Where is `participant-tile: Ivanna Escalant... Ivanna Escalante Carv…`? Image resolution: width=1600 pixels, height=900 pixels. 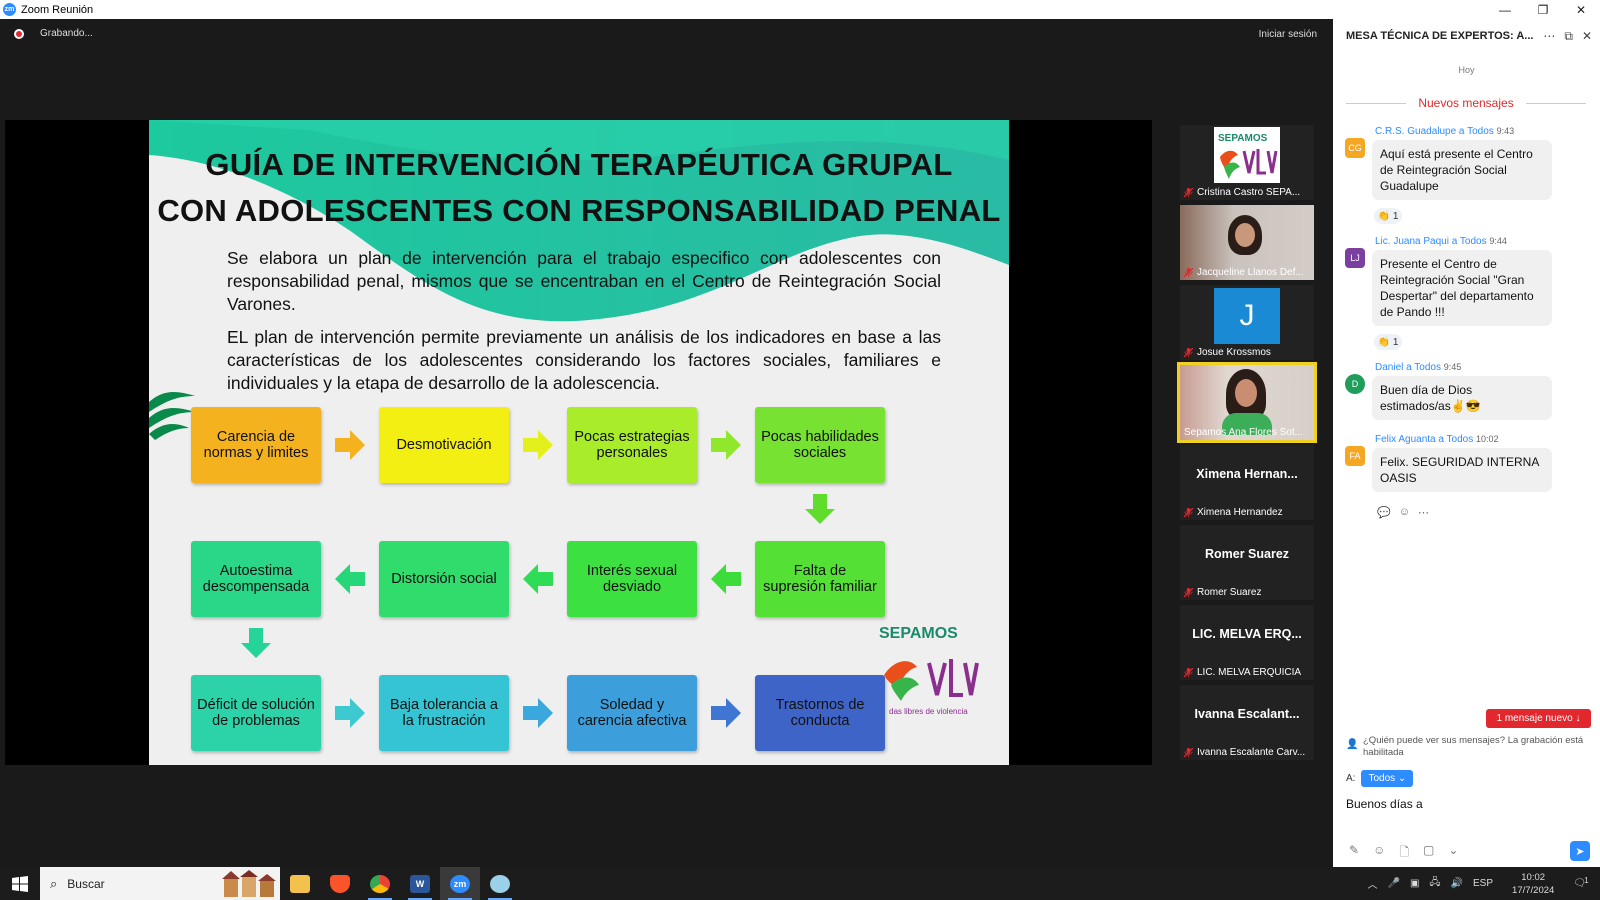 participant-tile: Ivanna Escalant... Ivanna Escalante Carv… is located at coordinates (1247, 722).